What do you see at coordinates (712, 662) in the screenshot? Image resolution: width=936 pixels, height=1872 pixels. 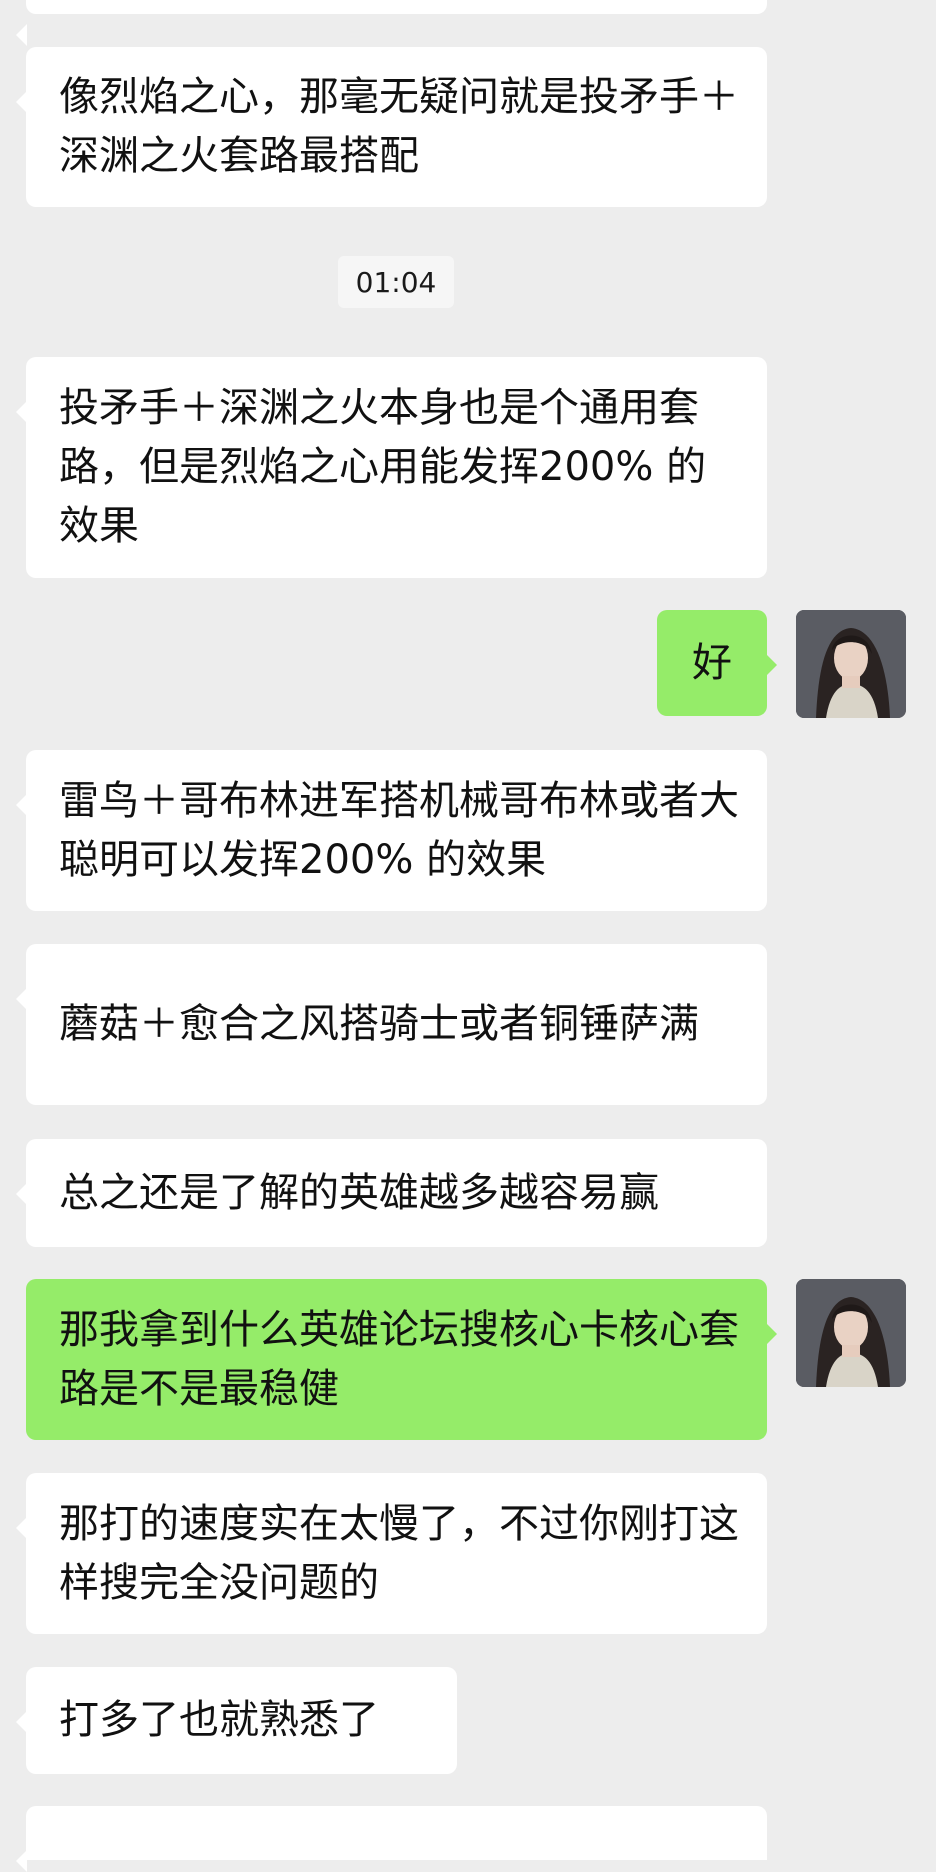 I see `message-text: 好` at bounding box center [712, 662].